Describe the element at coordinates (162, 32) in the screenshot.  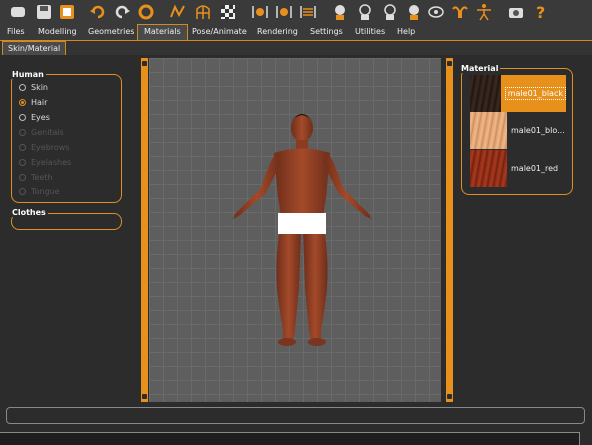
I see `tab-materials: Materials` at that location.